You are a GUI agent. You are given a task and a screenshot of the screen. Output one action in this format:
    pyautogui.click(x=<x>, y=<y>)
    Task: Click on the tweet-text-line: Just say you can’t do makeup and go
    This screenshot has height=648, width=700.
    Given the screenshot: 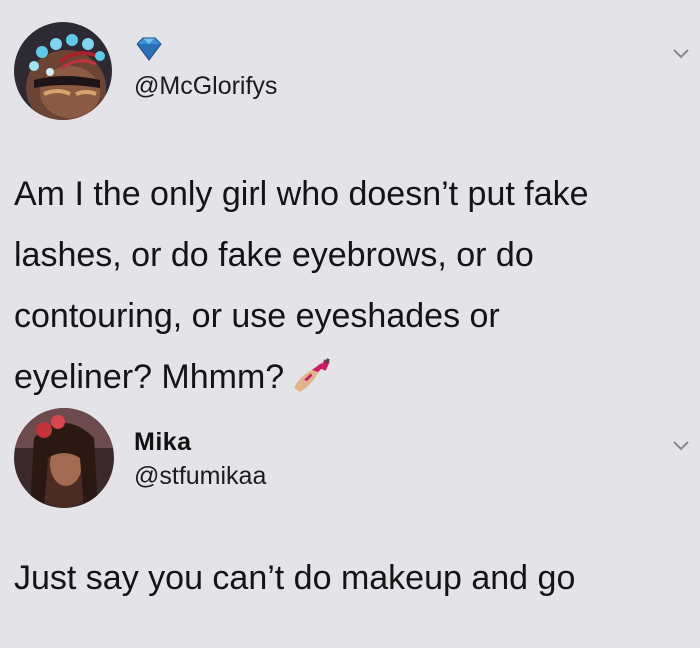 What is the action you would take?
    pyautogui.click(x=295, y=578)
    